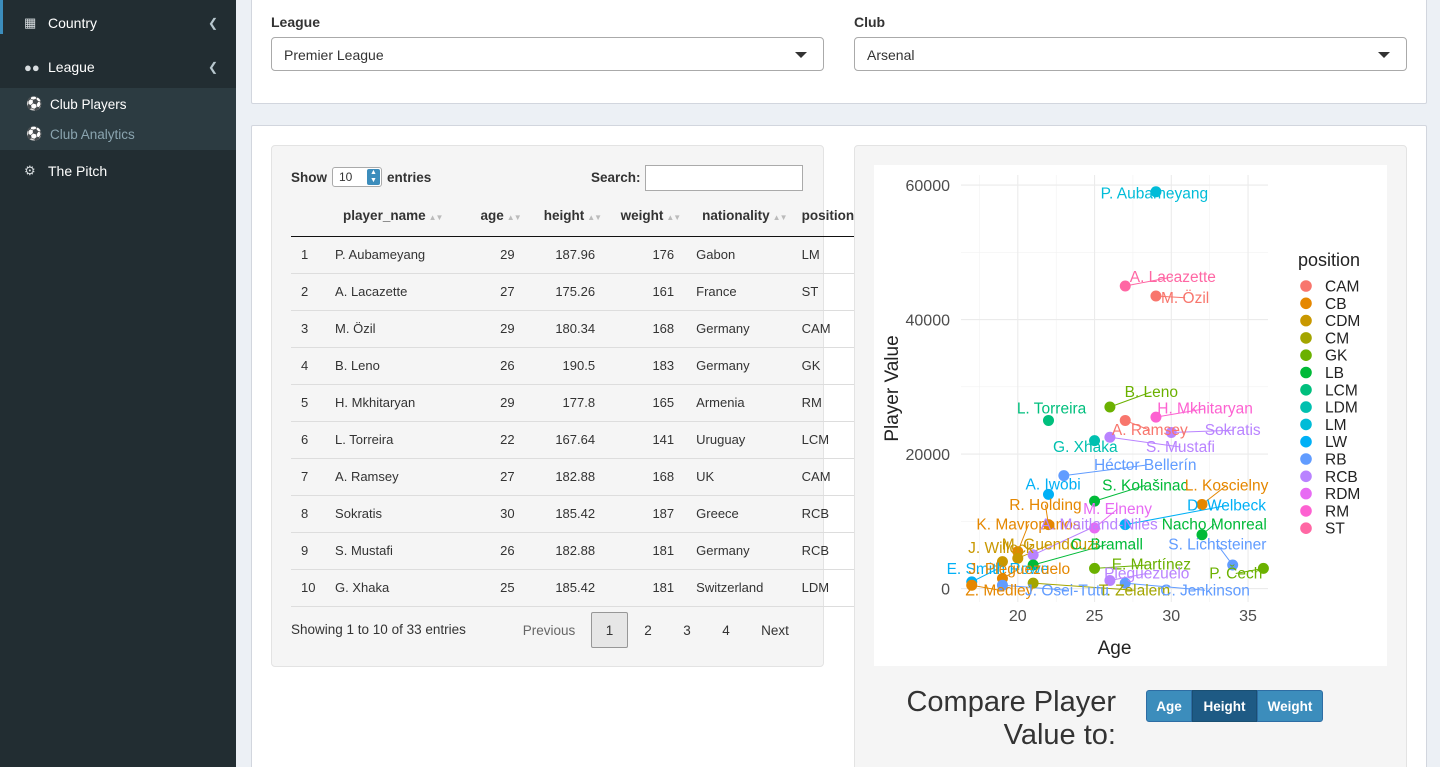  What do you see at coordinates (92, 134) in the screenshot?
I see `sidebar-item-label: Club Analytics` at bounding box center [92, 134].